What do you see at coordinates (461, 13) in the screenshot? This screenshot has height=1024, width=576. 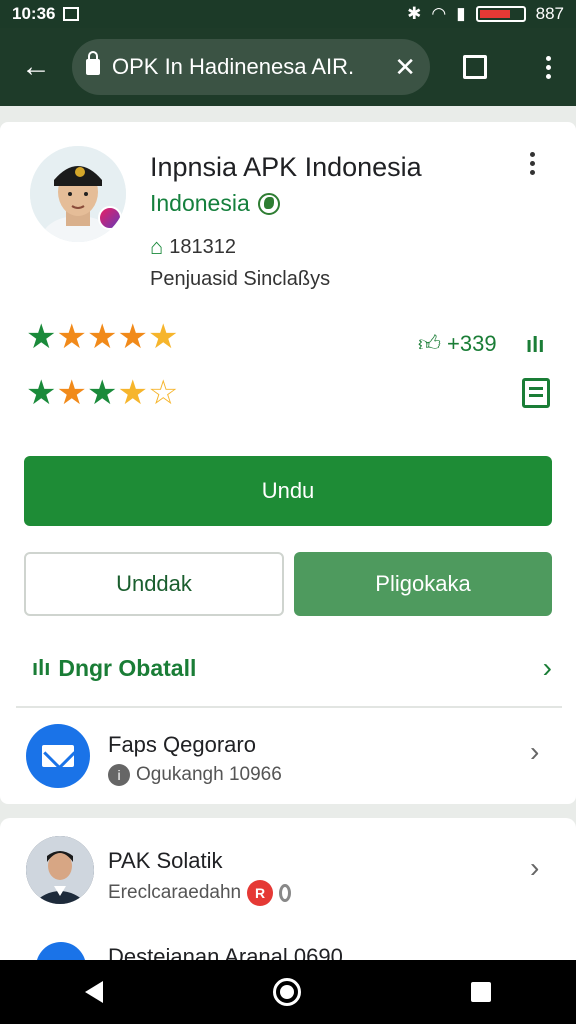 I see `signal-icon: ▮` at bounding box center [461, 13].